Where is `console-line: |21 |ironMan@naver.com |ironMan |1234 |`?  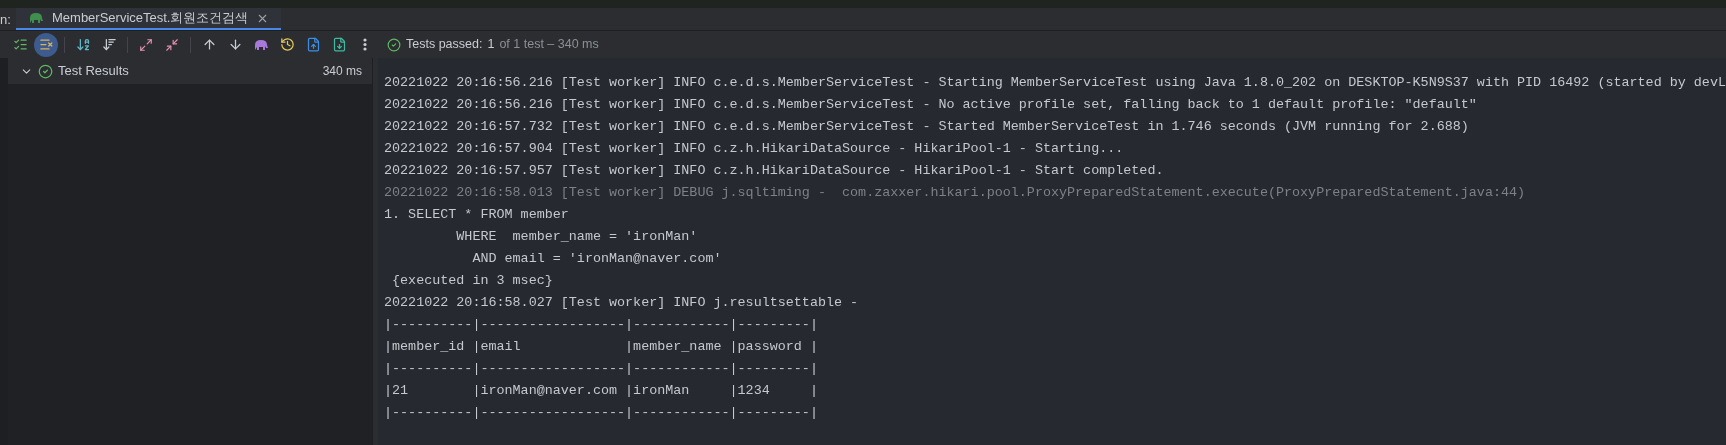 console-line: |21 |ironMan@naver.com |ironMan |1234 | is located at coordinates (601, 391).